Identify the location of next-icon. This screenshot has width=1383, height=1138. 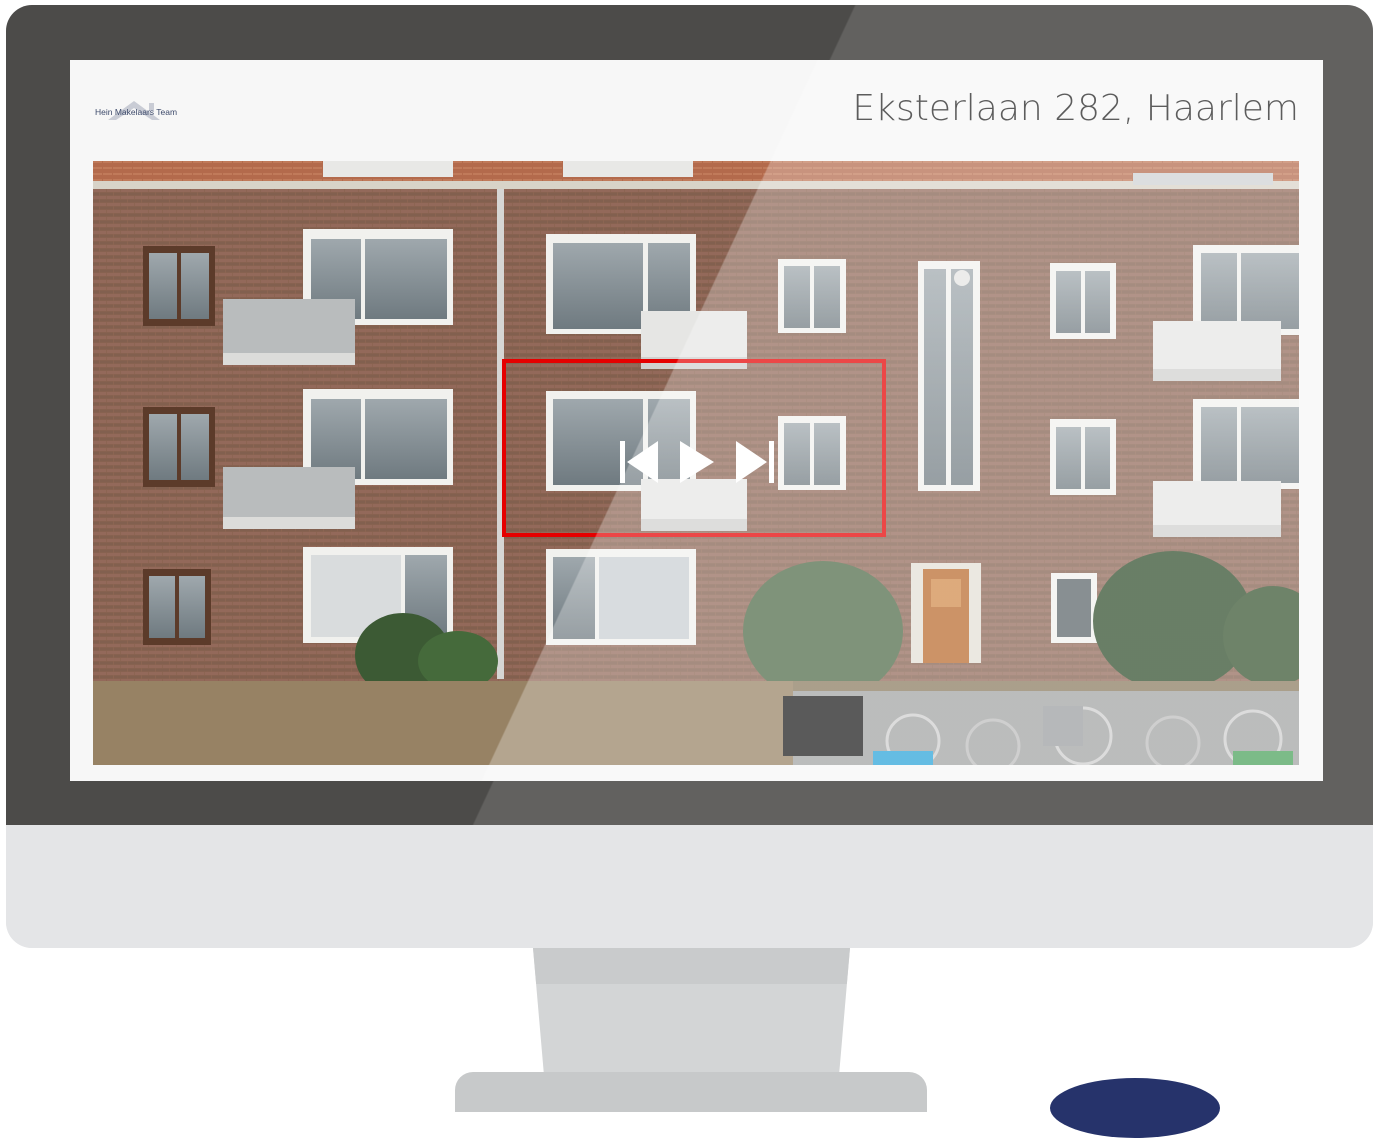
(756, 462).